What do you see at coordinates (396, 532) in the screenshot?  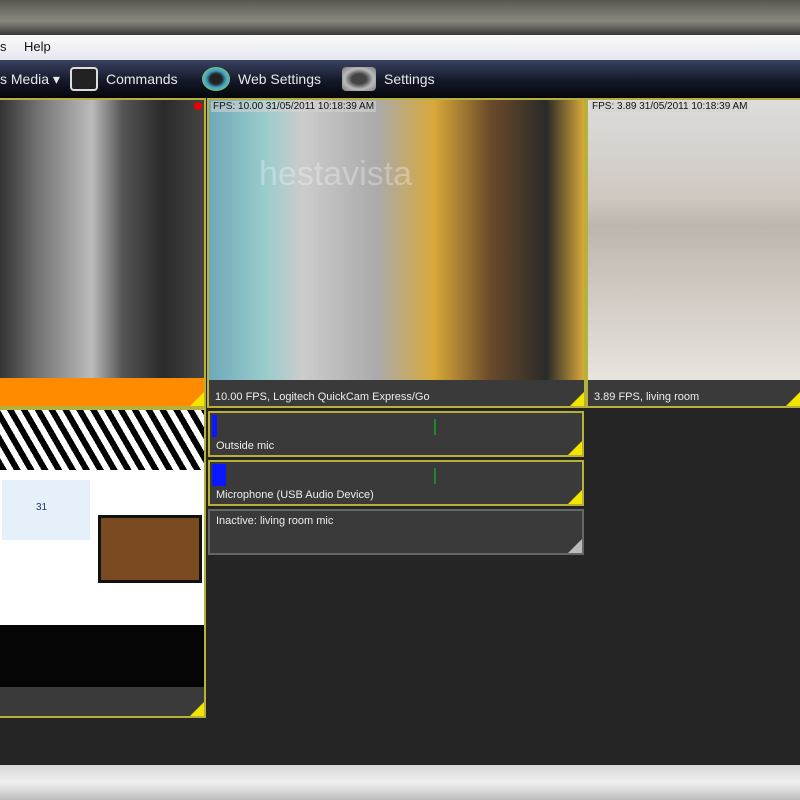 I see `mic-tile-living-room: Inactive: living room mic` at bounding box center [396, 532].